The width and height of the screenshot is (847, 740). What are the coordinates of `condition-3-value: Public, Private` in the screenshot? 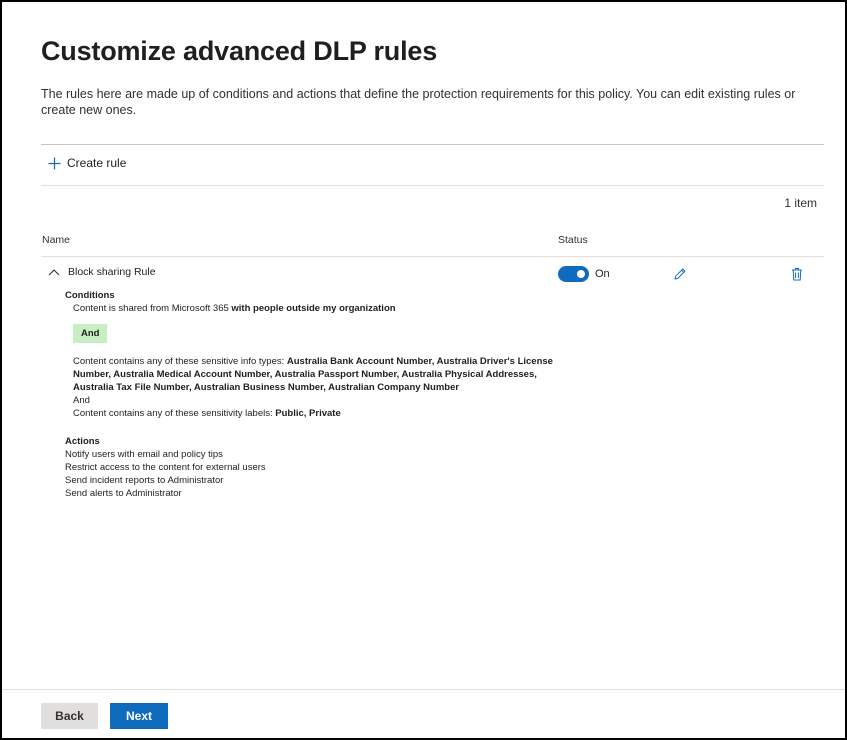 It's located at (308, 413).